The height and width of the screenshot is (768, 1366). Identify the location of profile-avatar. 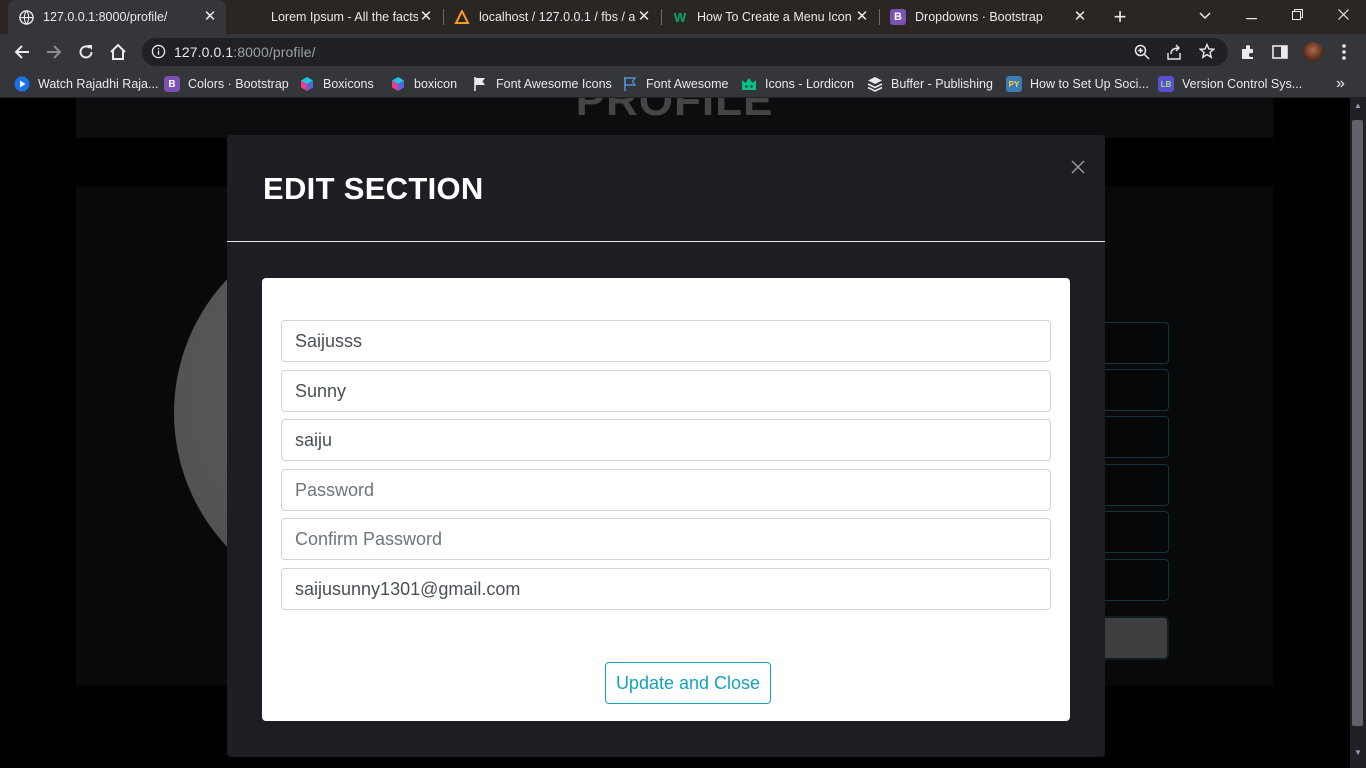
(1313, 52).